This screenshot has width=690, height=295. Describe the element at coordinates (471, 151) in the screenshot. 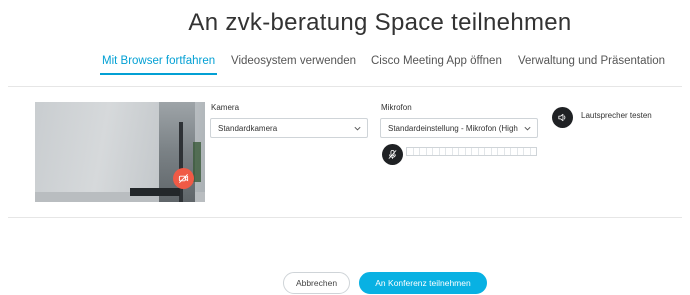

I see `microphone-level-meter` at that location.